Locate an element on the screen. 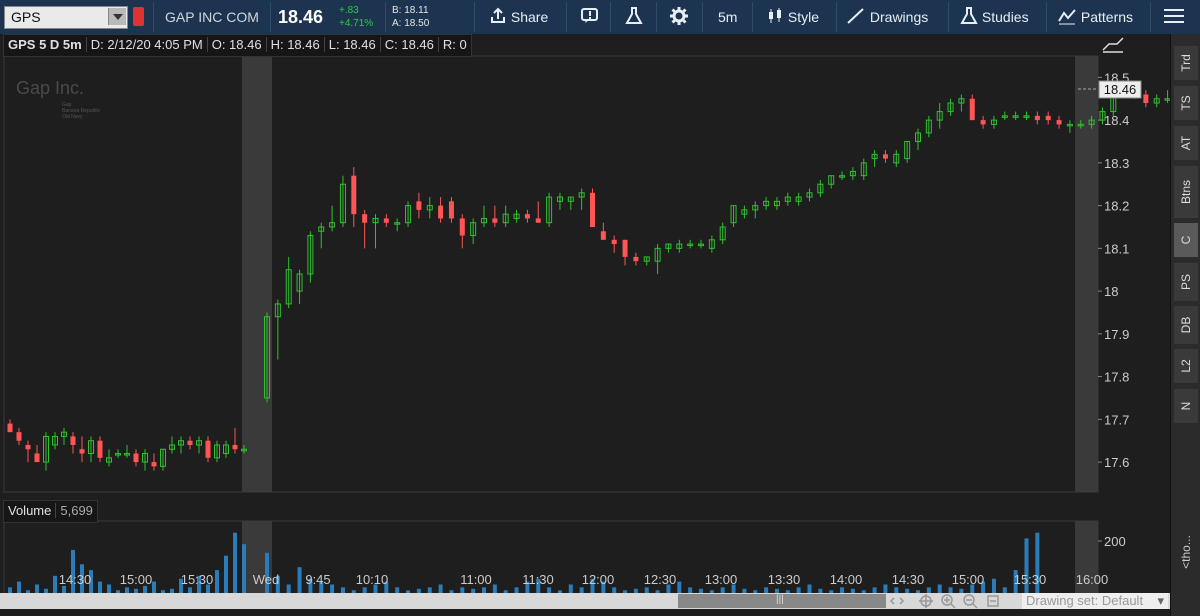 The height and width of the screenshot is (616, 1200). tab-ps: PS is located at coordinates (1186, 282).